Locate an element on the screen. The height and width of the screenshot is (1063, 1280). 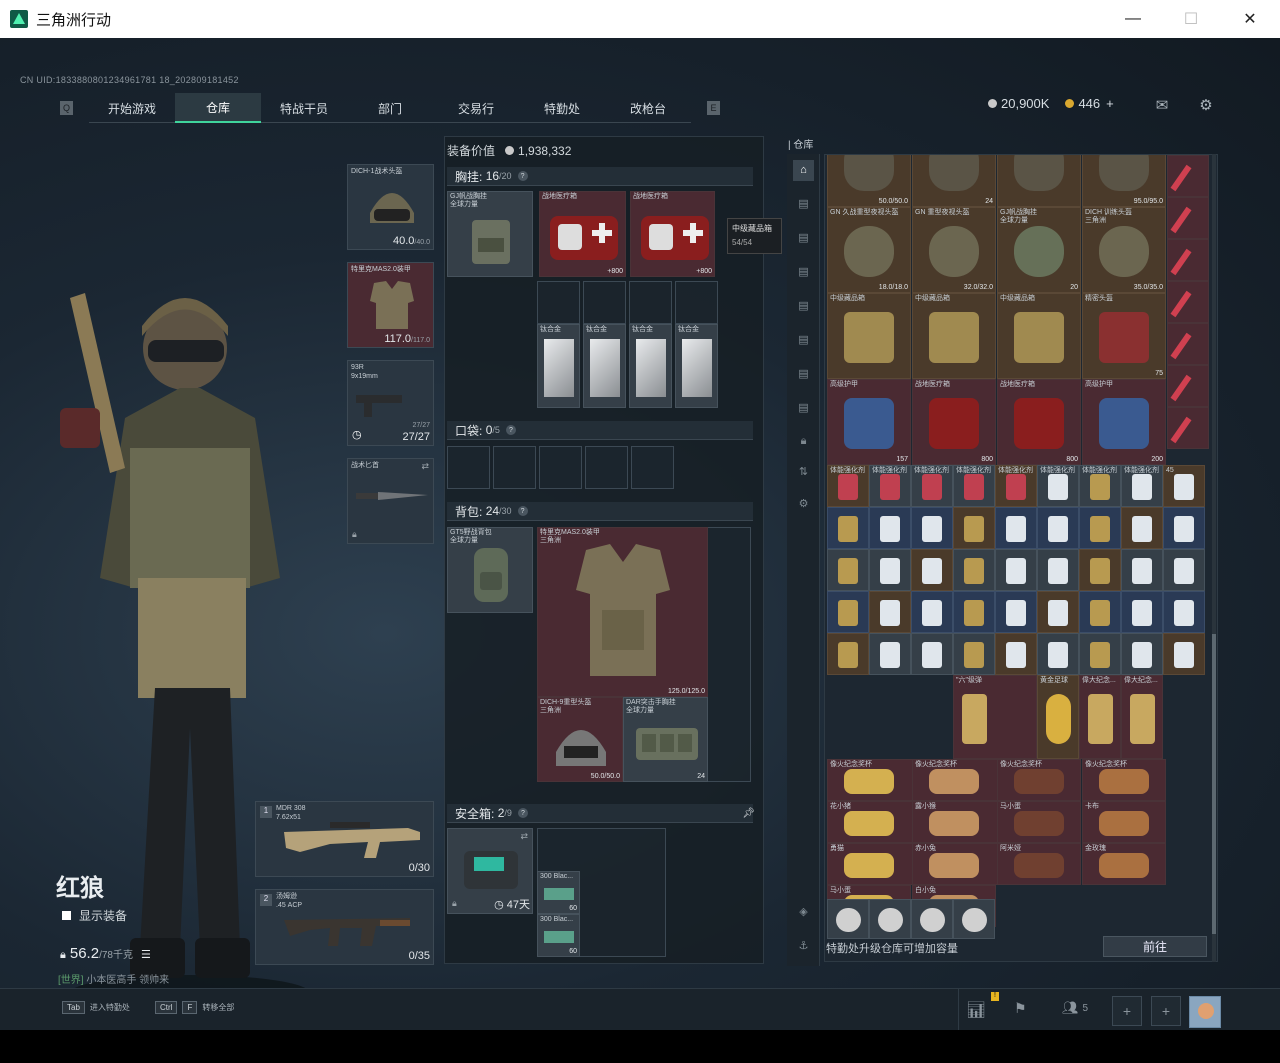
secondary-weapon-slot: 2 汤姆逊 .45 ACP 0/35 is located at coordinates (344, 927).